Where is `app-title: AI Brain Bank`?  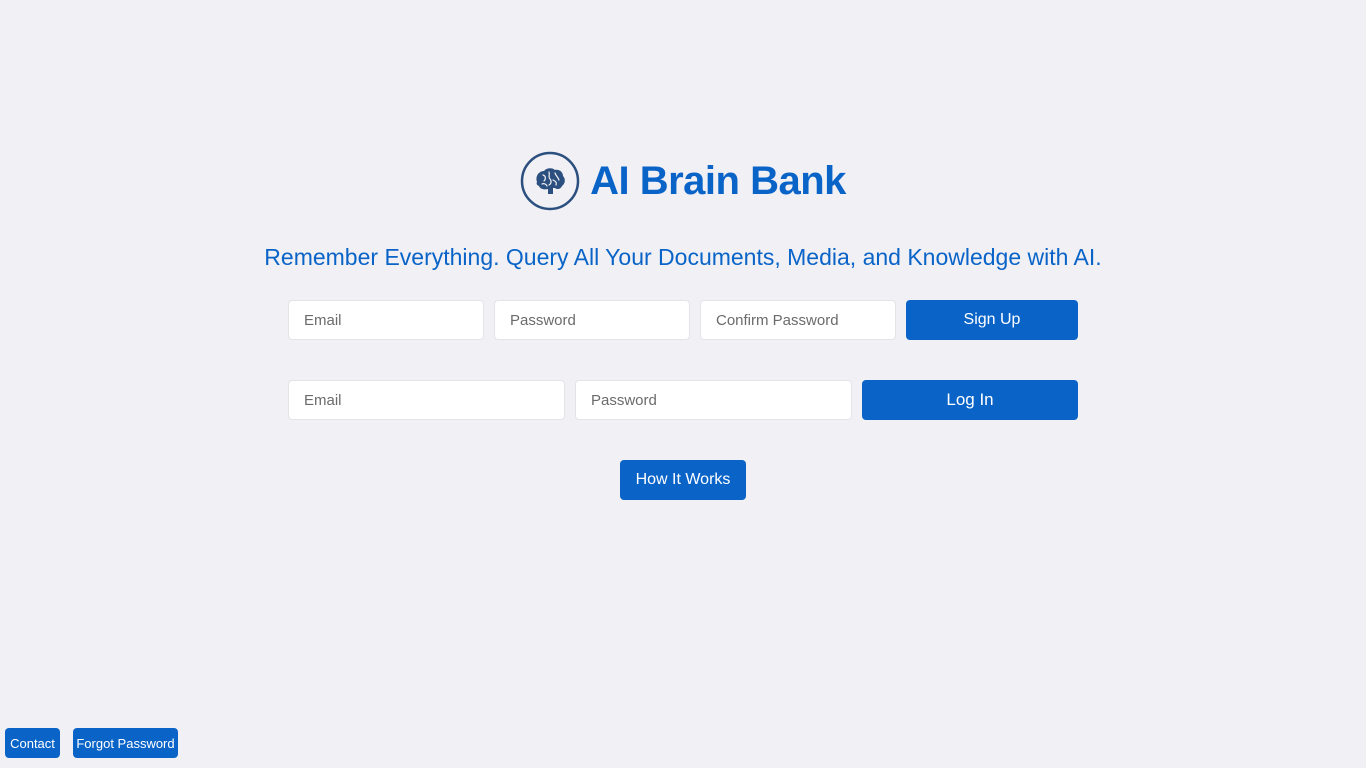
app-title: AI Brain Bank is located at coordinates (718, 181).